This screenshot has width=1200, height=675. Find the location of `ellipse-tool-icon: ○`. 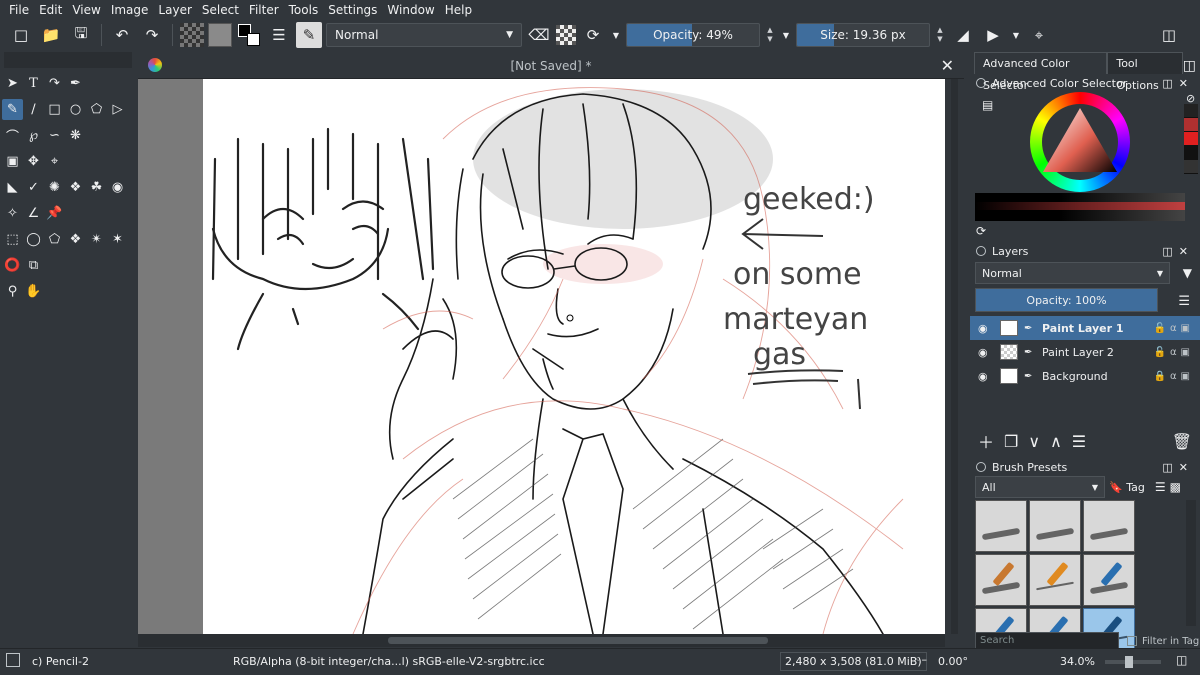

ellipse-tool-icon: ○ is located at coordinates (75, 109).